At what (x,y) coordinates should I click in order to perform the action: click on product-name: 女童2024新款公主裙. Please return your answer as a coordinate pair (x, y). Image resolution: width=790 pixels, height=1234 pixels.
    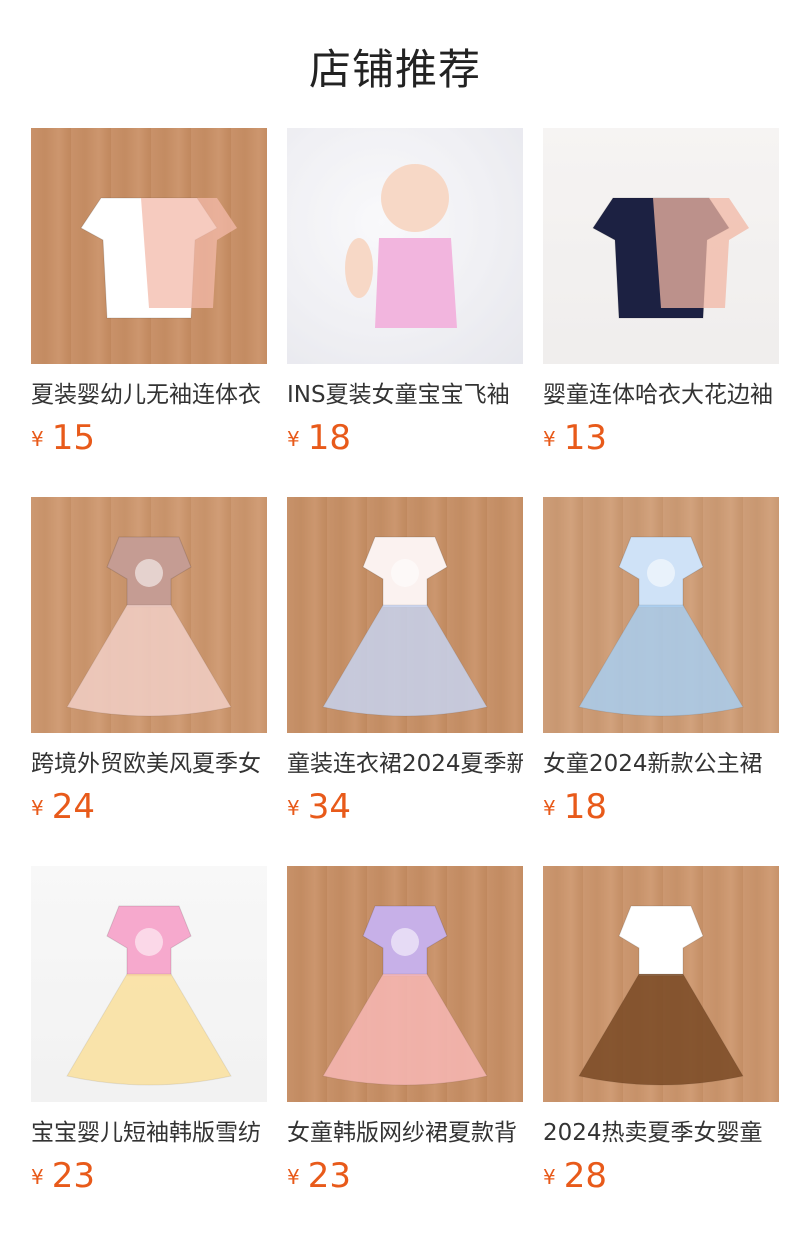
    Looking at the image, I should click on (661, 766).